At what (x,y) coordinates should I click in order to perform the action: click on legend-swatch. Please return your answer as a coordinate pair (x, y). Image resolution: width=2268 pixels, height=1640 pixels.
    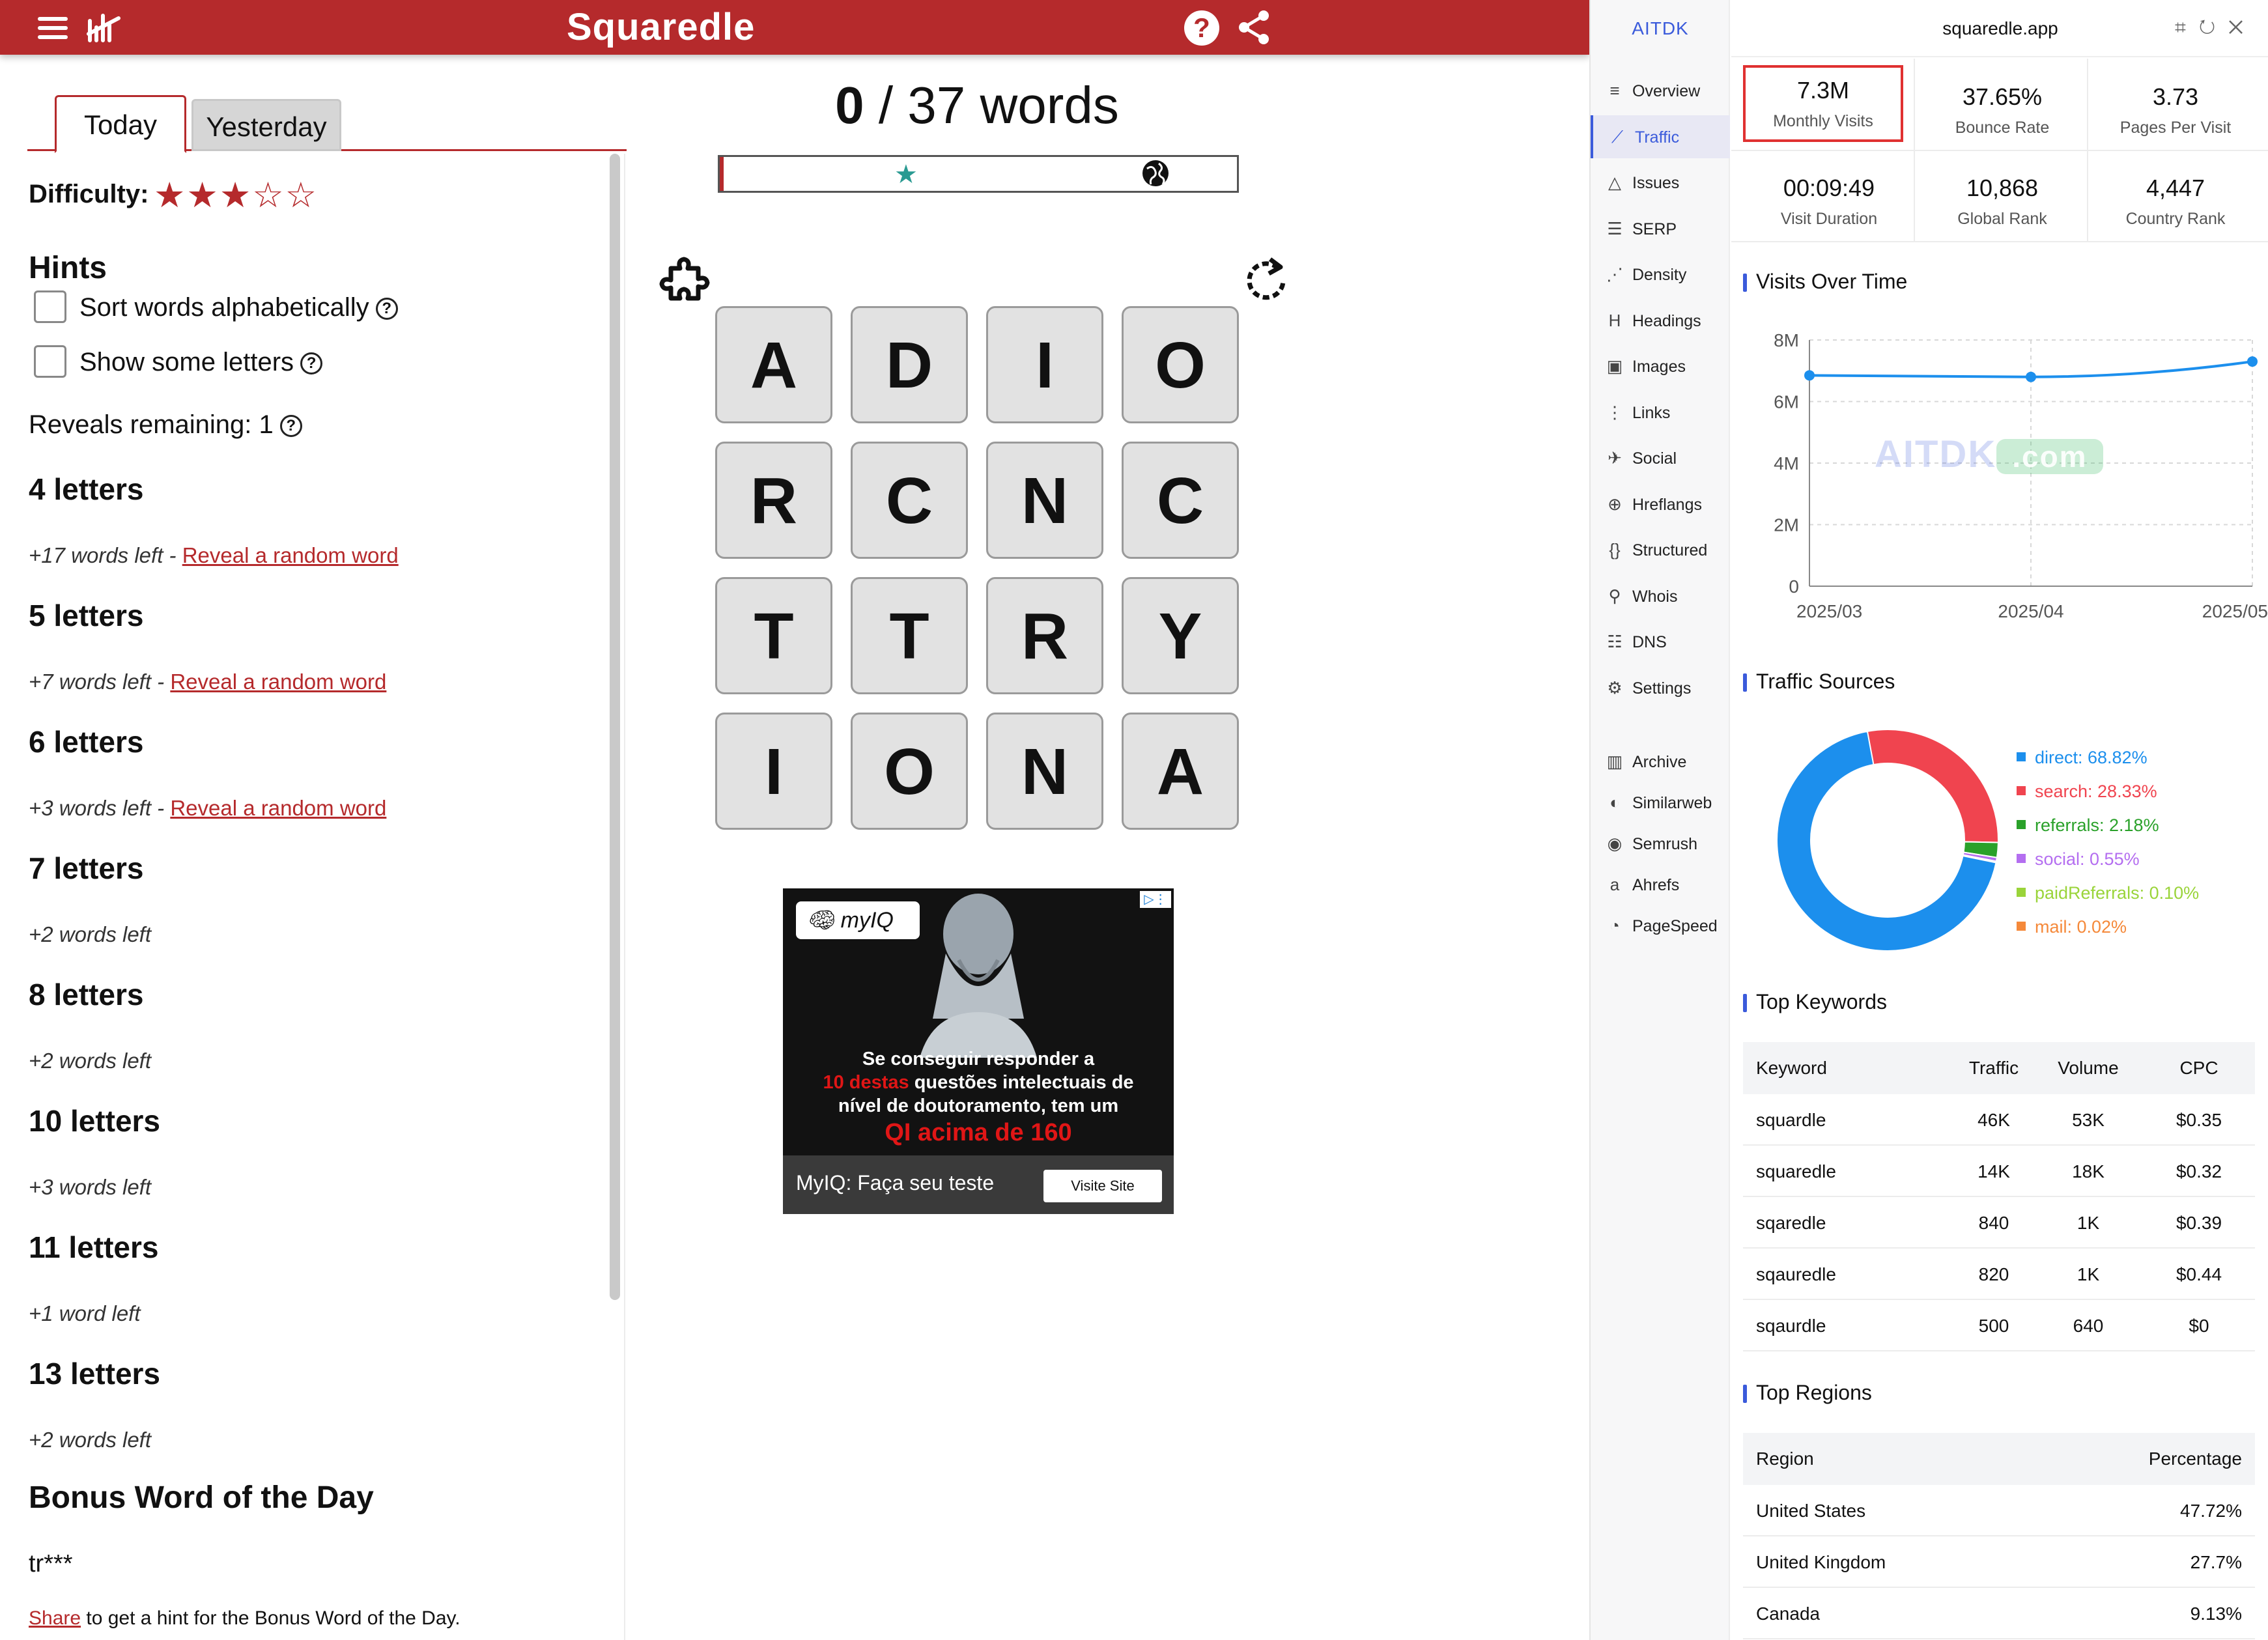
    Looking at the image, I should click on (2021, 858).